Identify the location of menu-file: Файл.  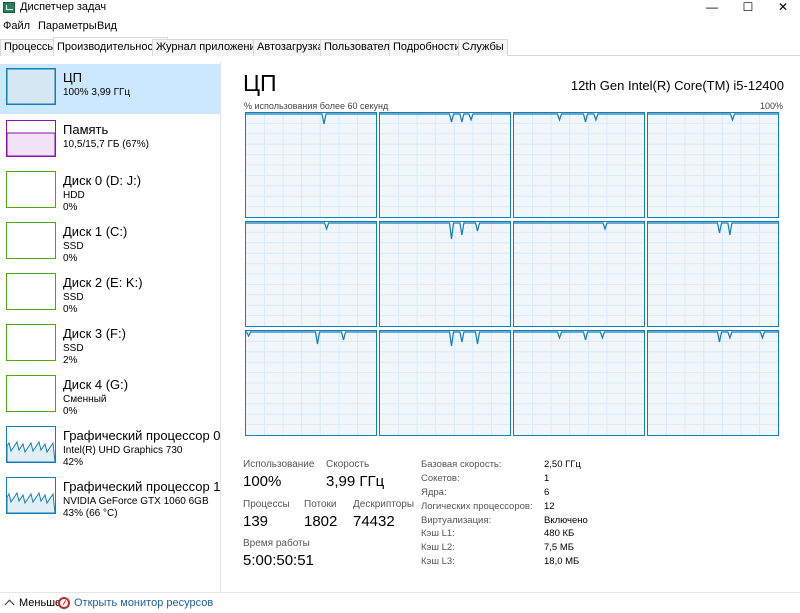
(16, 26).